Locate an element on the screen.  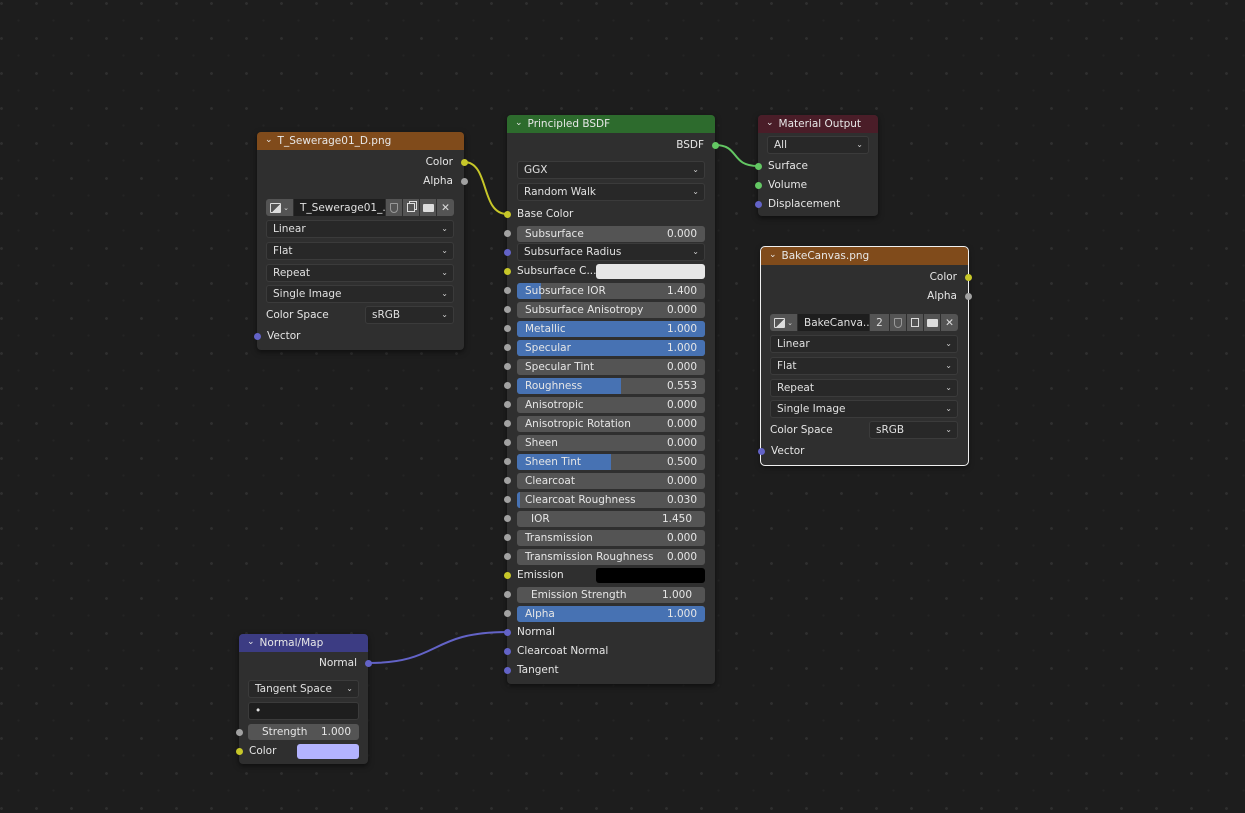
clearcoat-normal-input-socket is located at coordinates (507, 651).